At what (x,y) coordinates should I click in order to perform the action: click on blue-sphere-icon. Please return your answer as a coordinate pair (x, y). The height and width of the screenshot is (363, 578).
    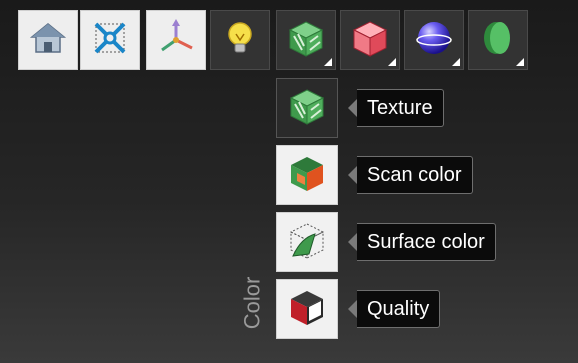
    Looking at the image, I should click on (434, 40).